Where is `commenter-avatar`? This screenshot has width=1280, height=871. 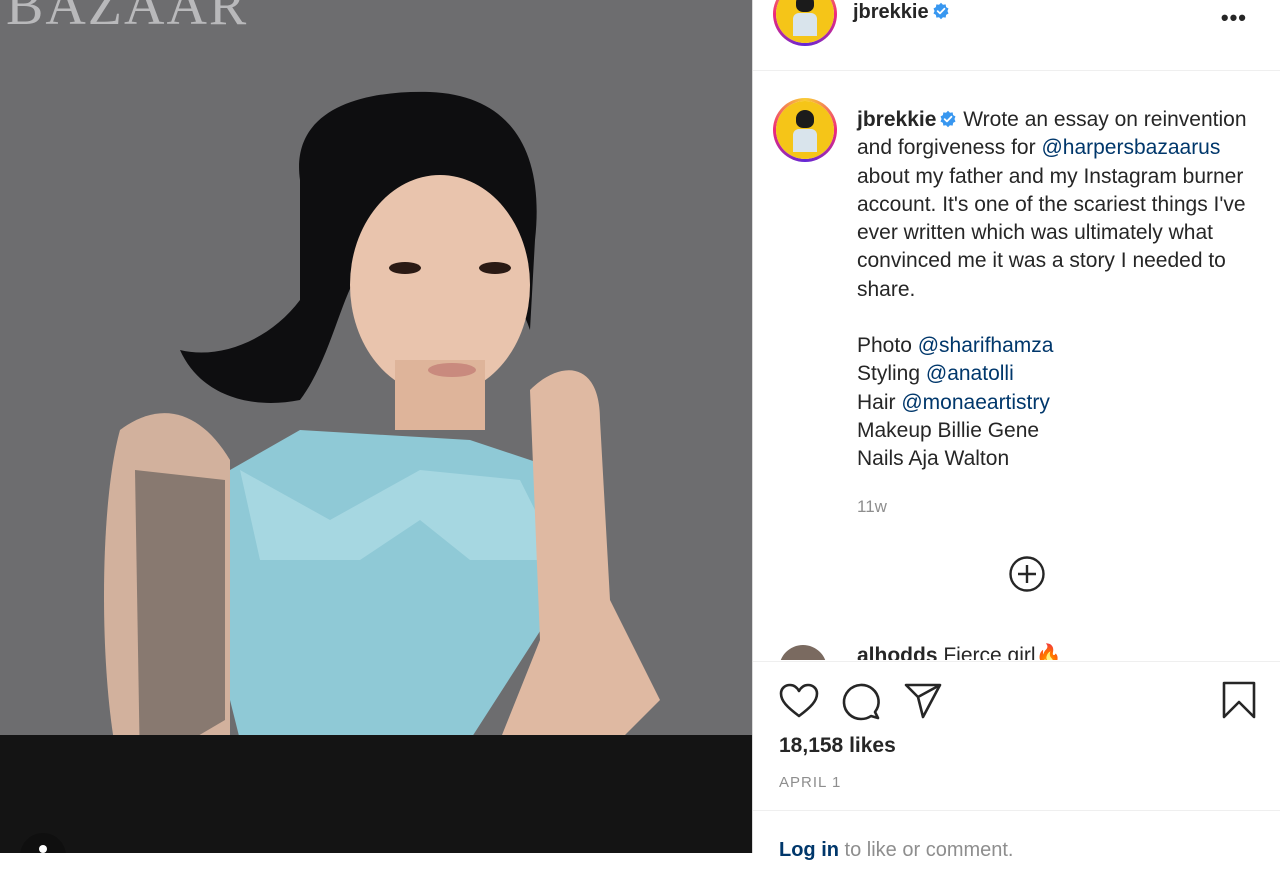
commenter-avatar is located at coordinates (803, 652).